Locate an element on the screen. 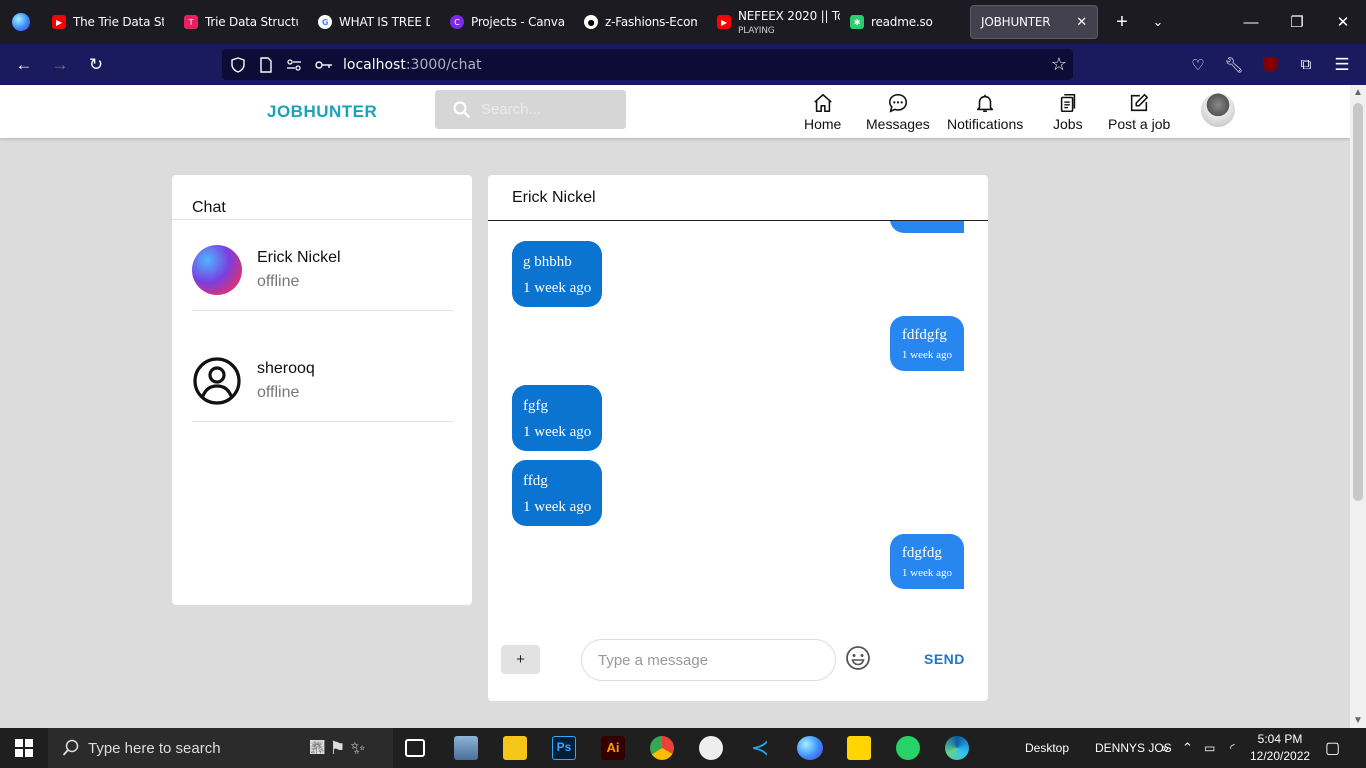 This screenshot has width=1366, height=768. vscode-icon: ≺ is located at coordinates (760, 748).